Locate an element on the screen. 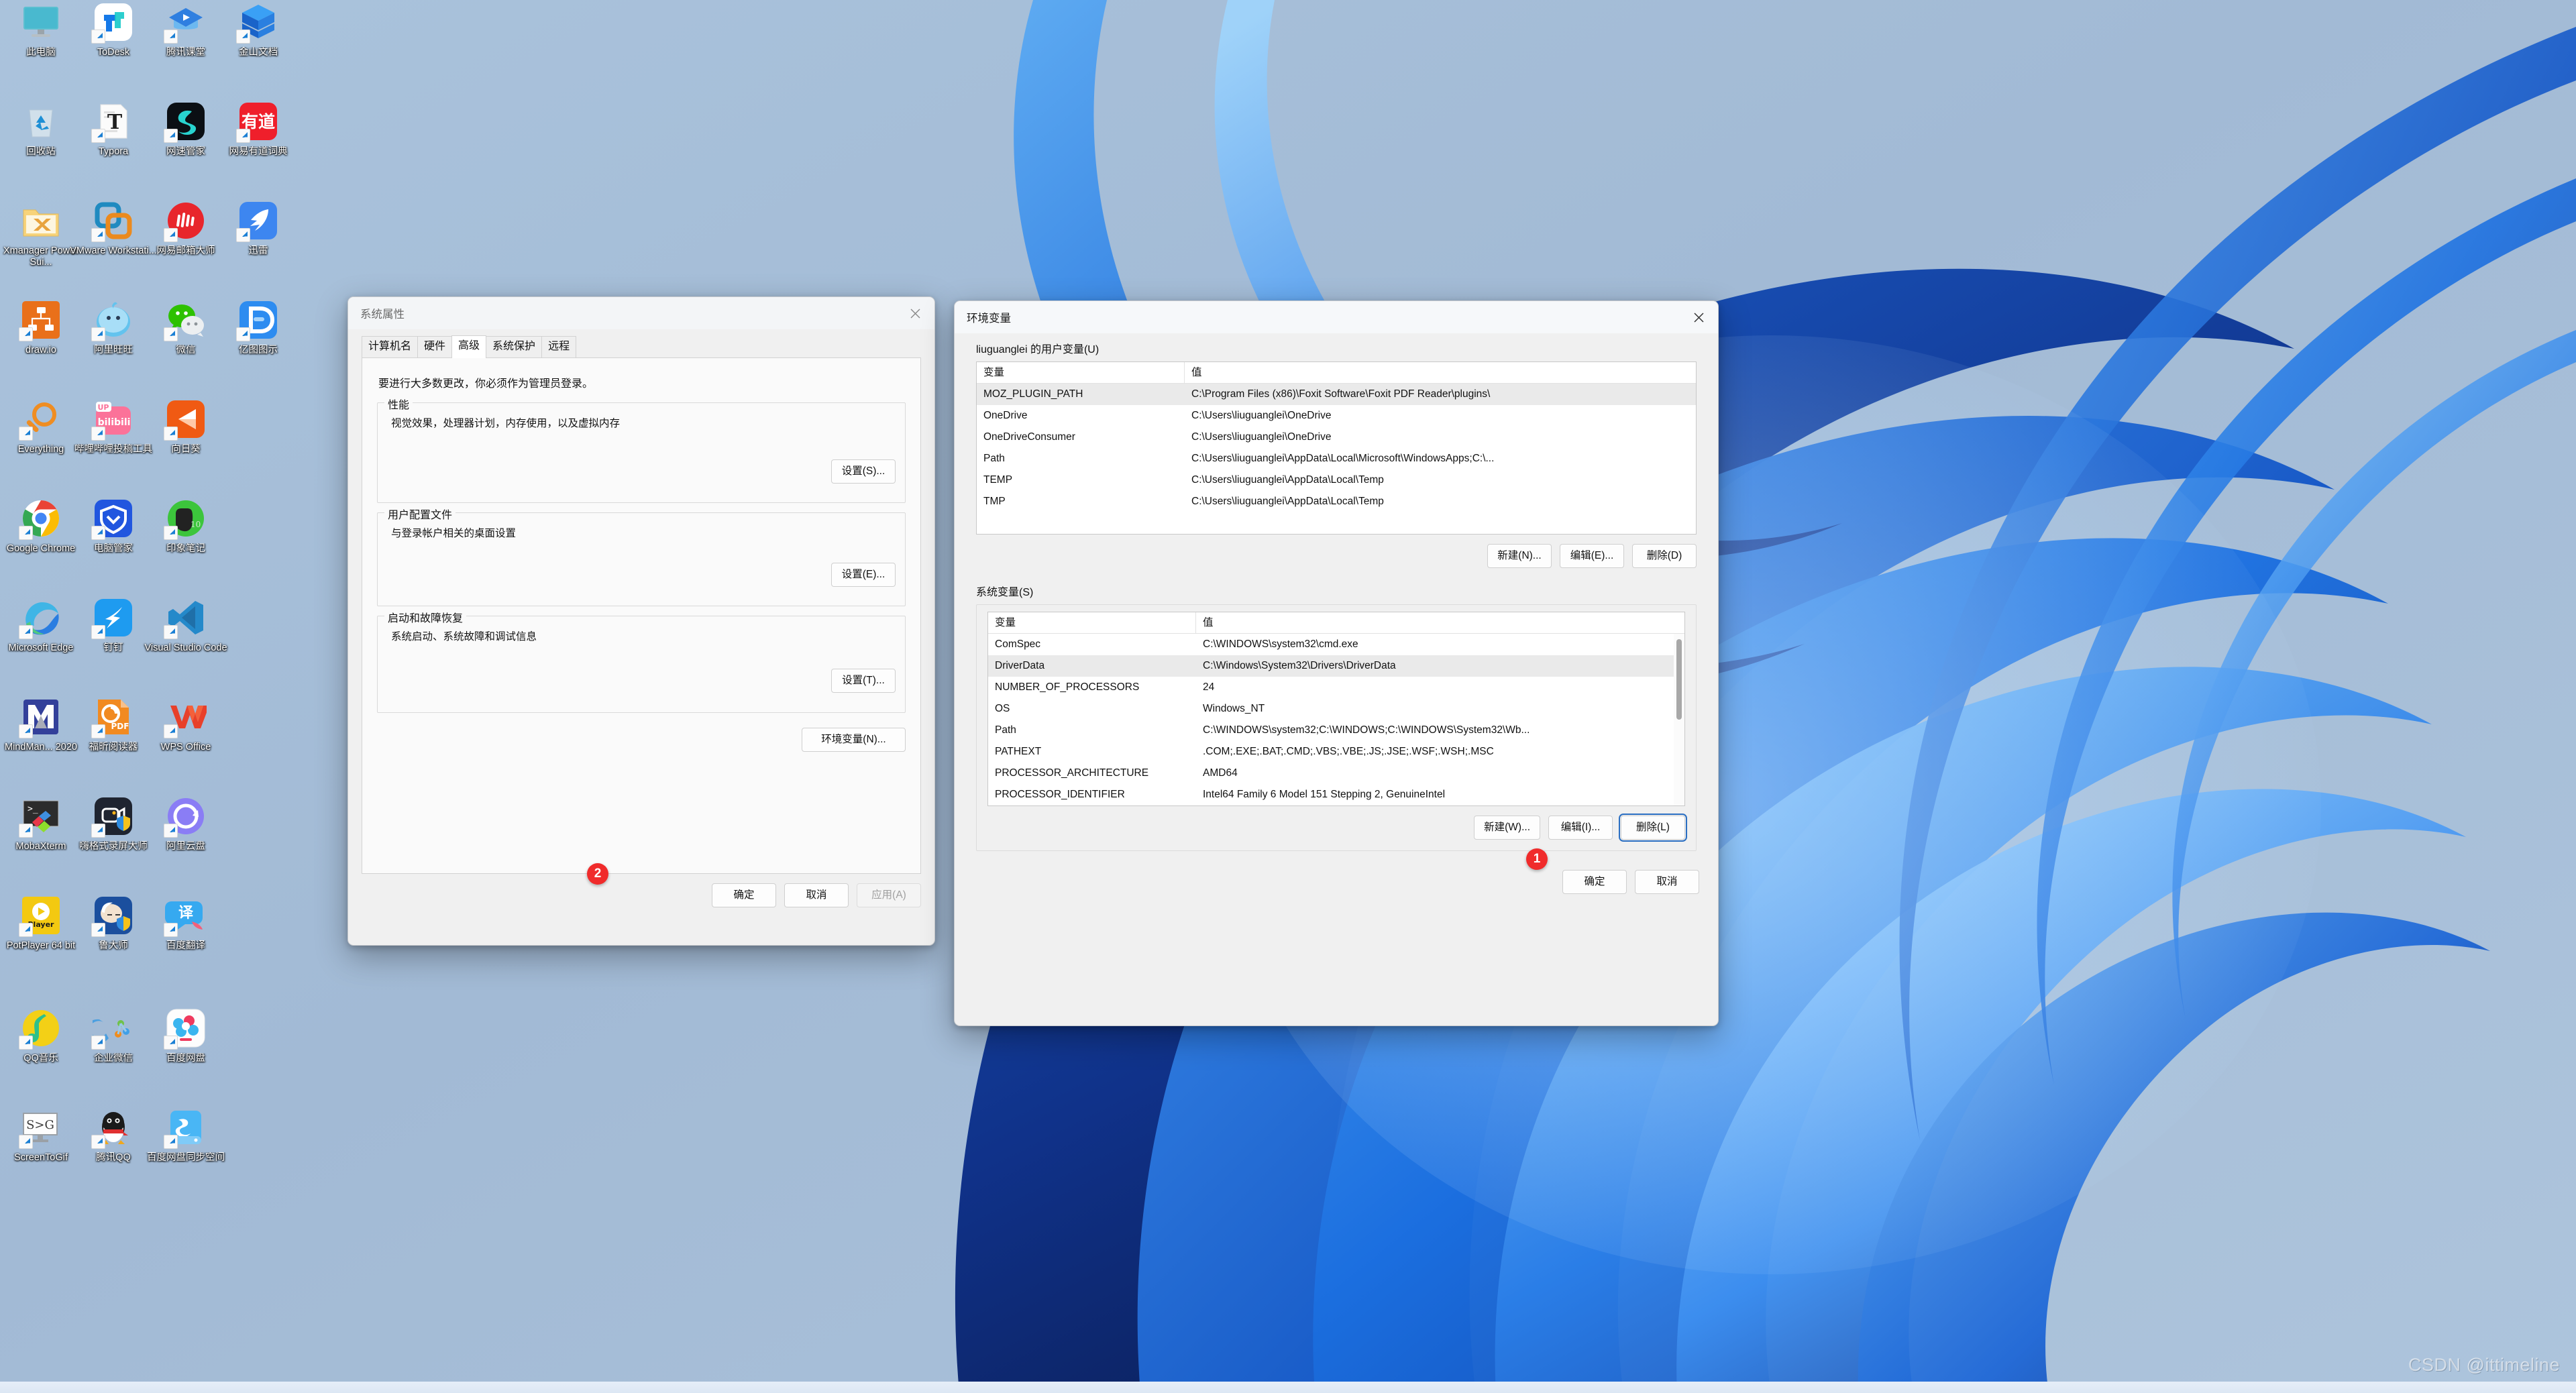  wps-office-icon is located at coordinates (186, 717).